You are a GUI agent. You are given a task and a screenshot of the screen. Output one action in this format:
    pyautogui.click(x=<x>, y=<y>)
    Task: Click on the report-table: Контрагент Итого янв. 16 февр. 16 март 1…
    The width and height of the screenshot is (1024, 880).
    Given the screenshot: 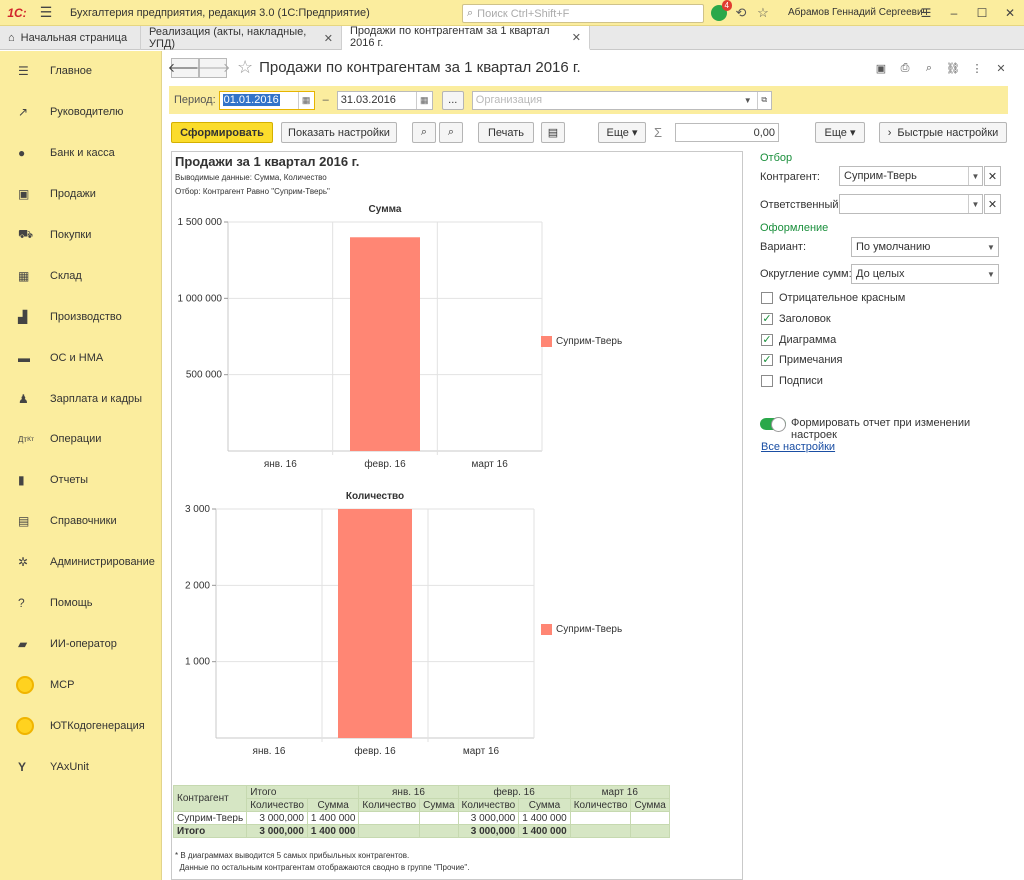 What is the action you would take?
    pyautogui.click(x=421, y=811)
    